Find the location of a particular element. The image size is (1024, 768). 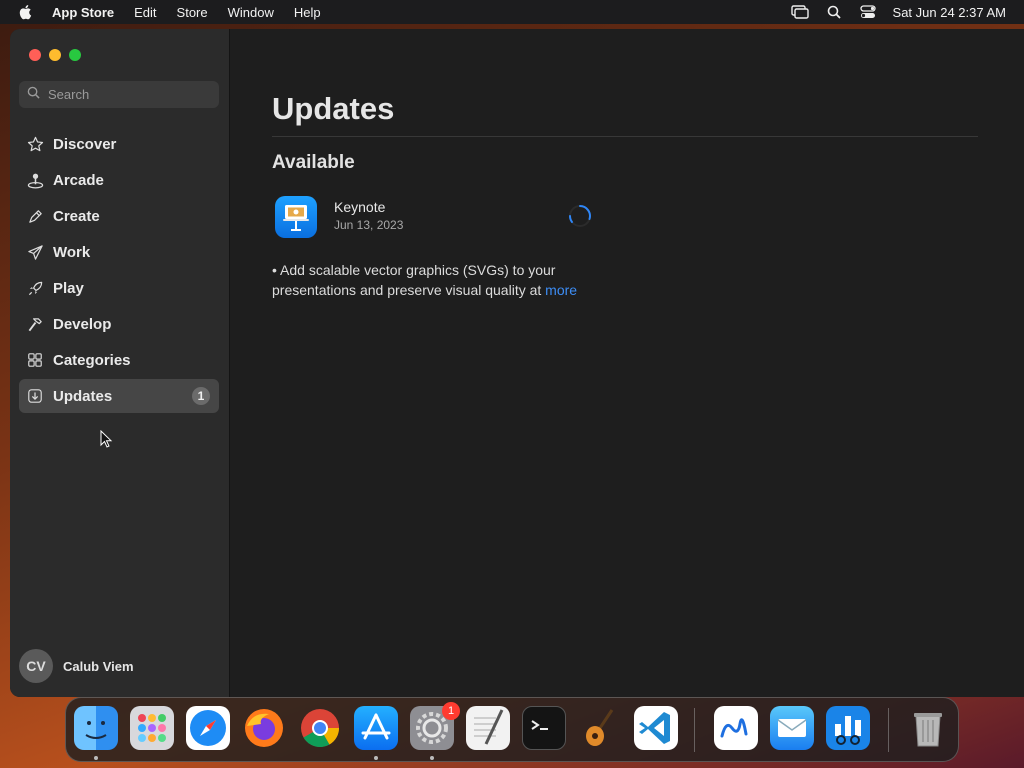

firefox-icon is located at coordinates (264, 728).